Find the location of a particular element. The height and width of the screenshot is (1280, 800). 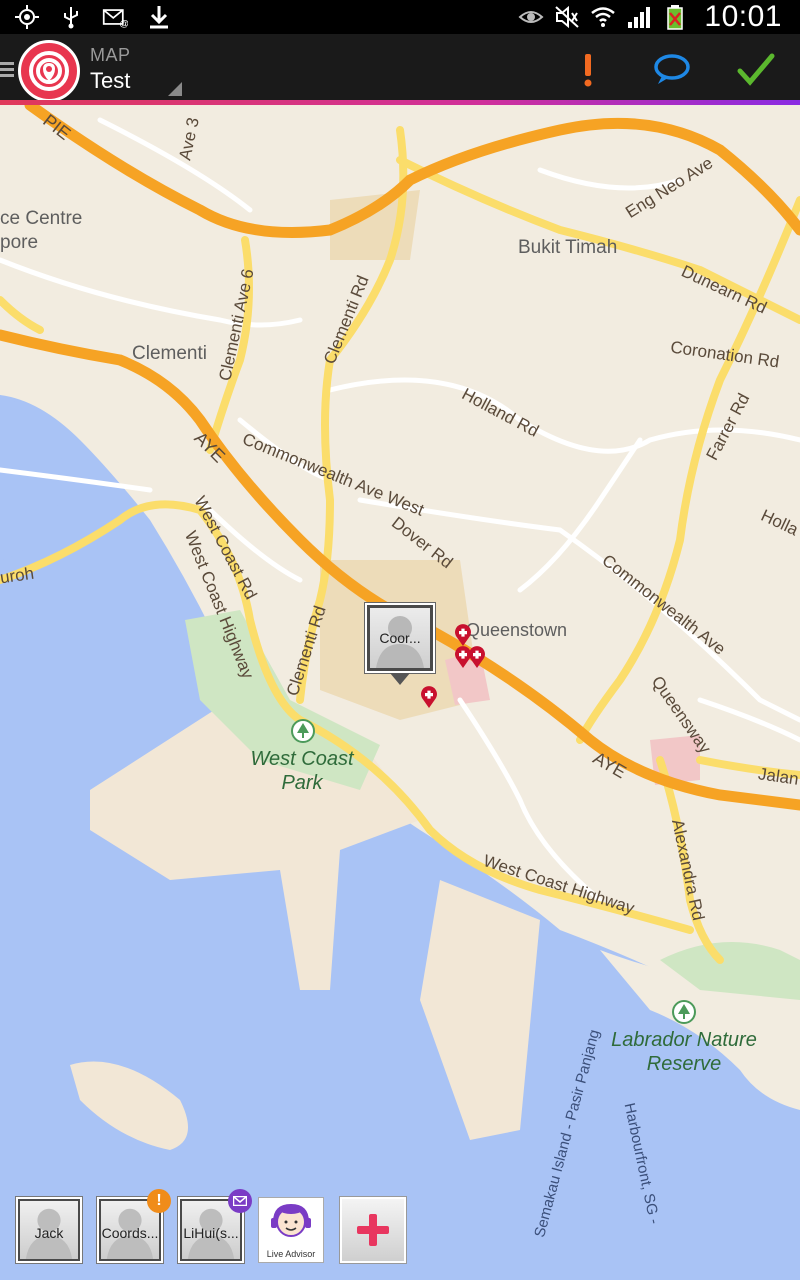

checkmark-icon is located at coordinates (756, 69).